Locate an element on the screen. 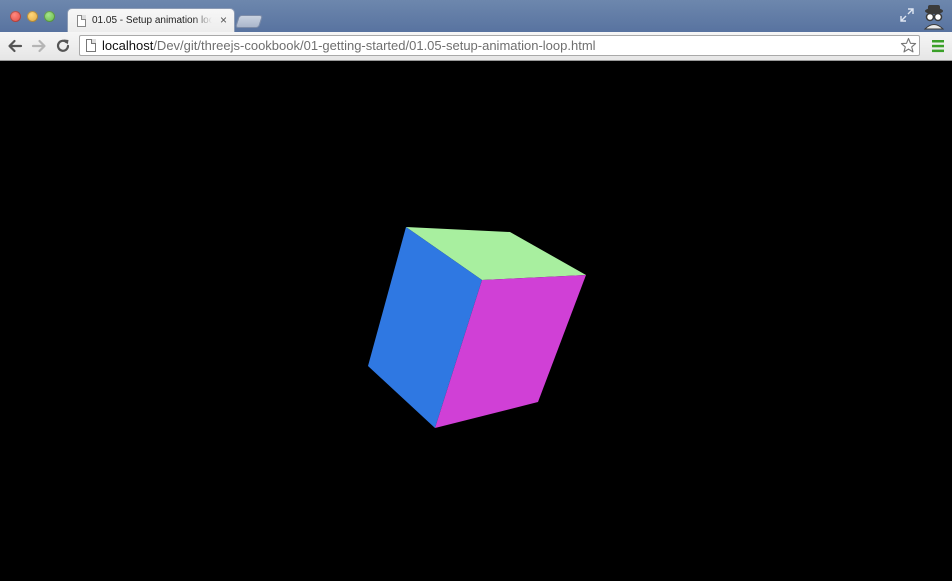  tab-title: 01.05 - Setup animation loop is located at coordinates (152, 20).